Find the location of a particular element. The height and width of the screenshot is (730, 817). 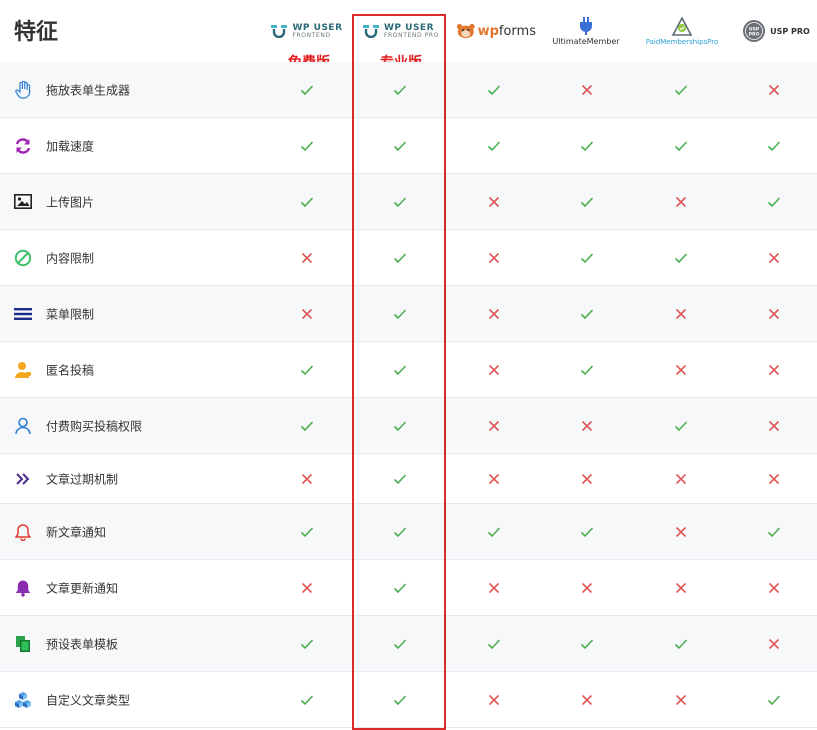

ultimate-member-logo-icon is located at coordinates (586, 25).